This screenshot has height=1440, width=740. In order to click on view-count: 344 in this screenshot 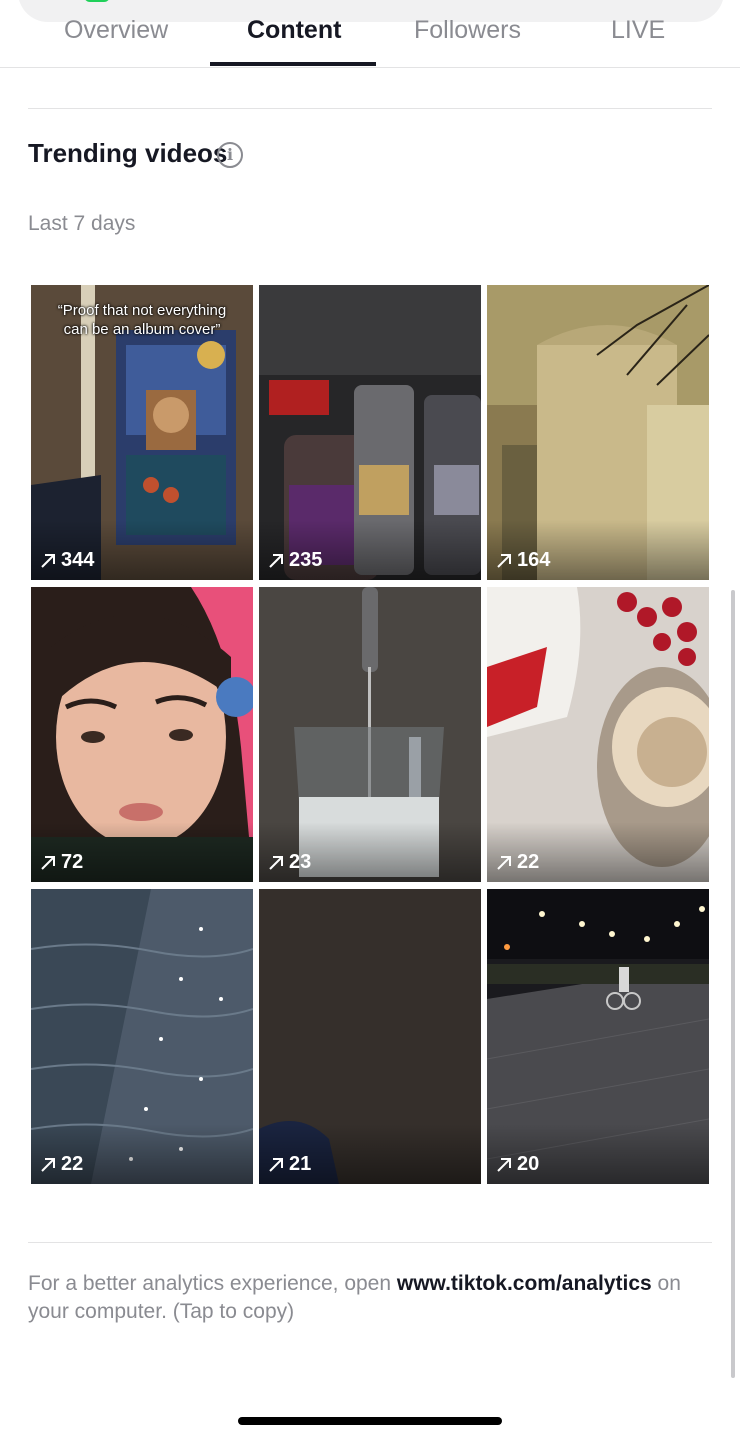, I will do `click(66, 560)`.